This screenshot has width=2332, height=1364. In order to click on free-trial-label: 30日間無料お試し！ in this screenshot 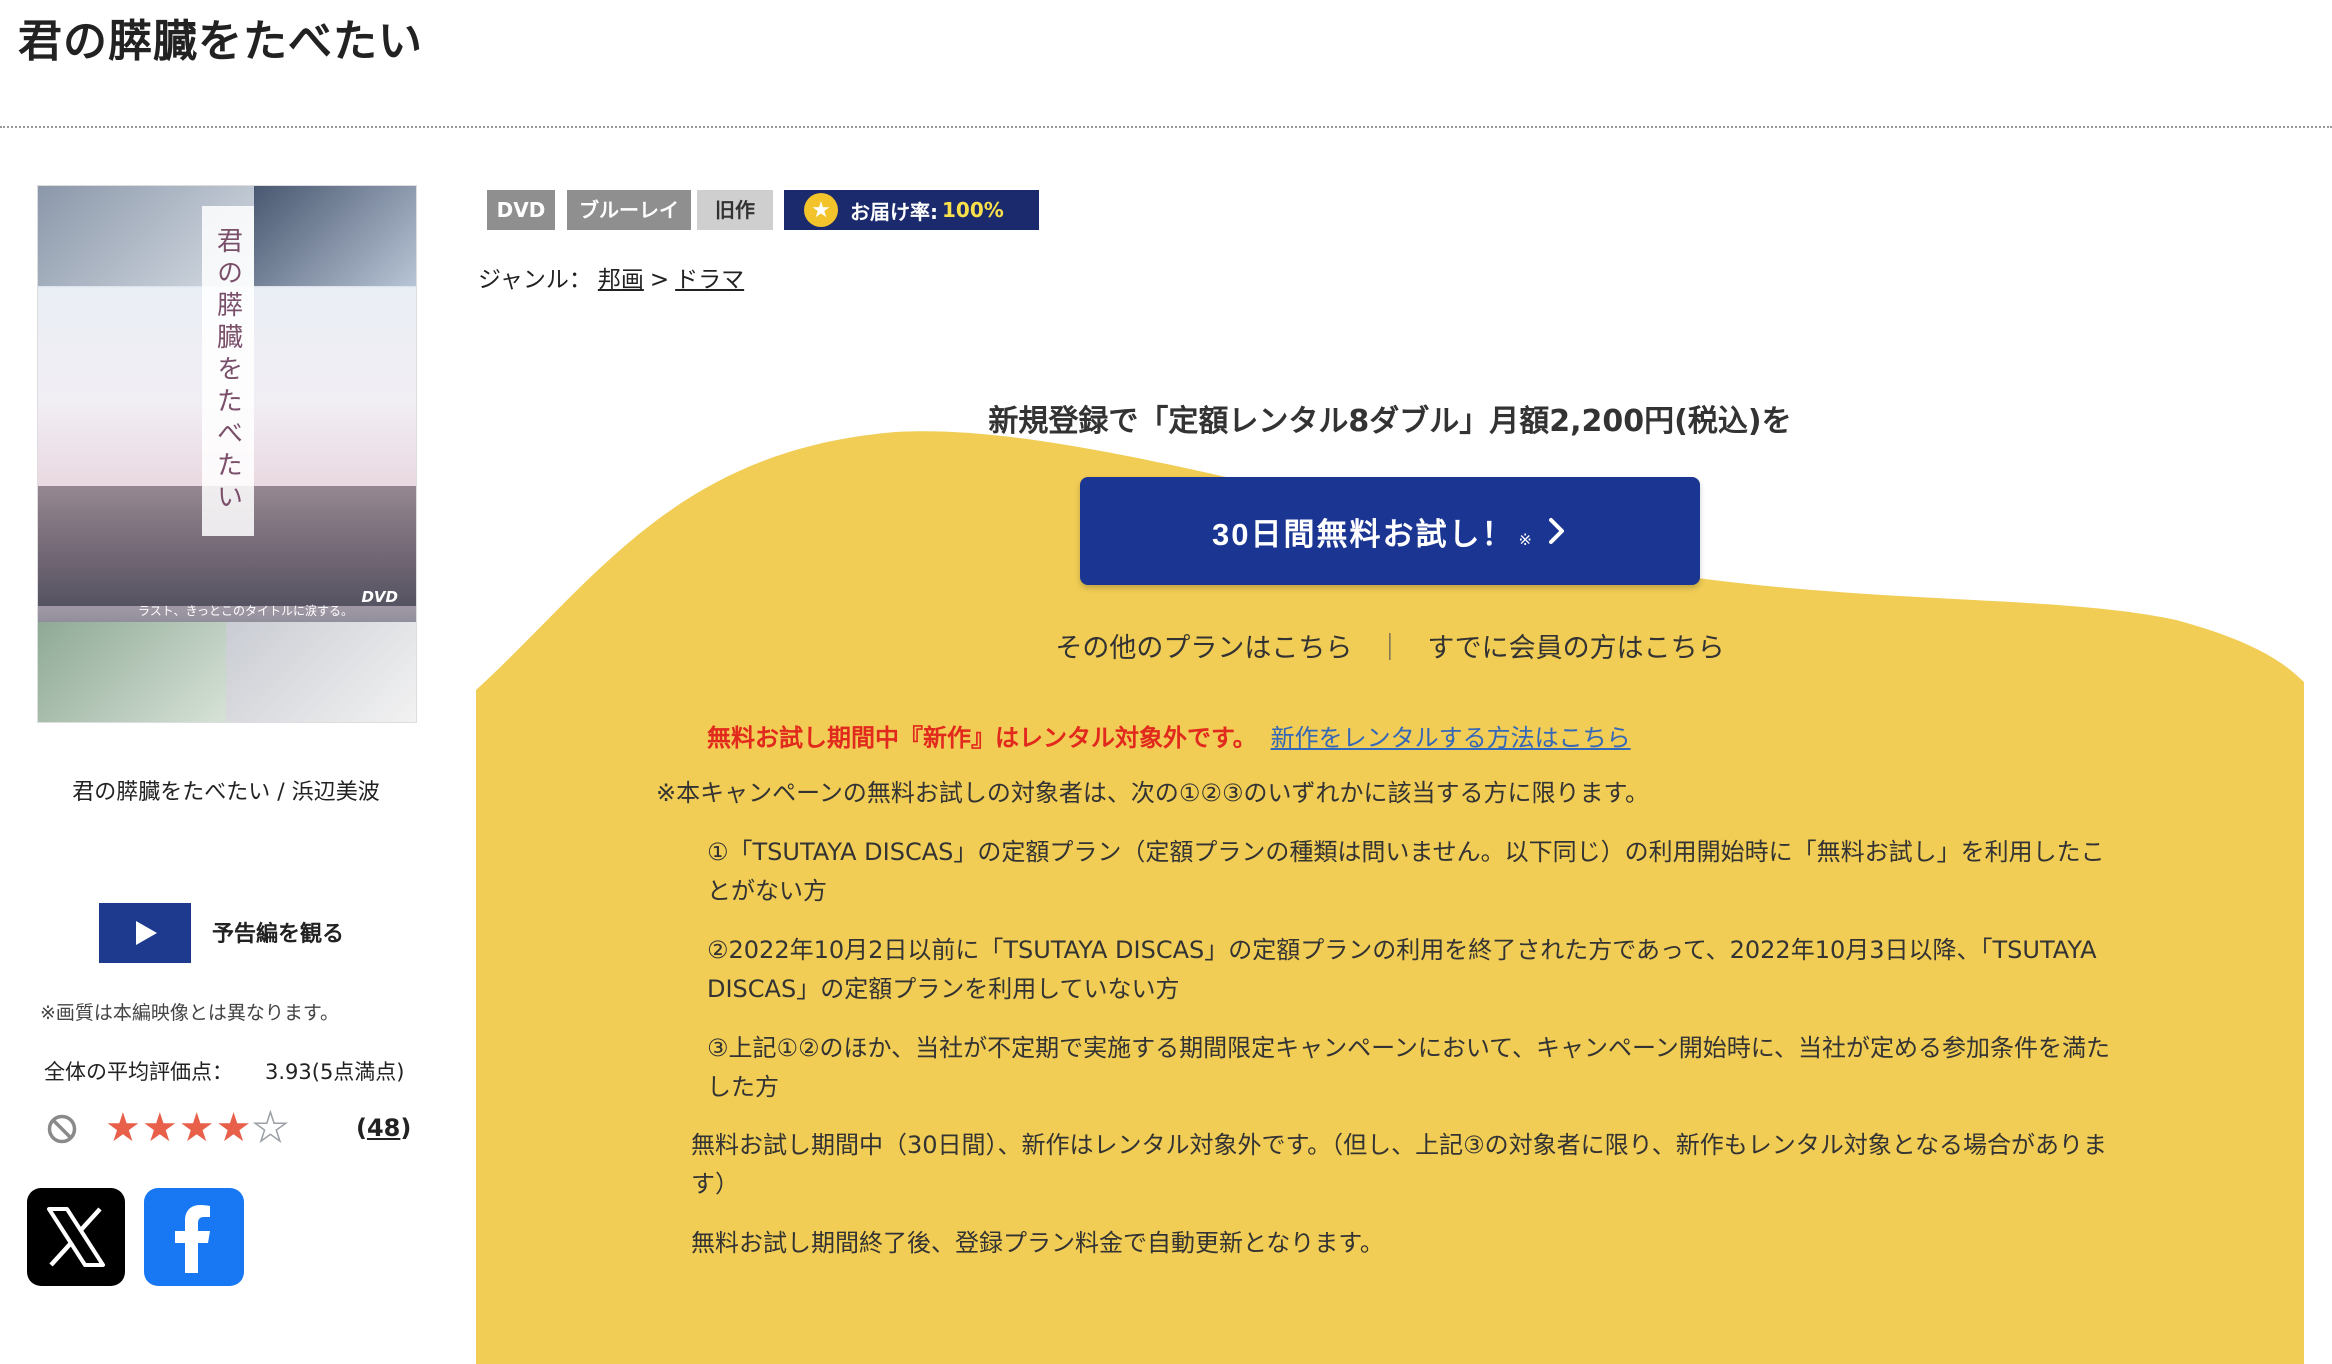, I will do `click(1363, 534)`.